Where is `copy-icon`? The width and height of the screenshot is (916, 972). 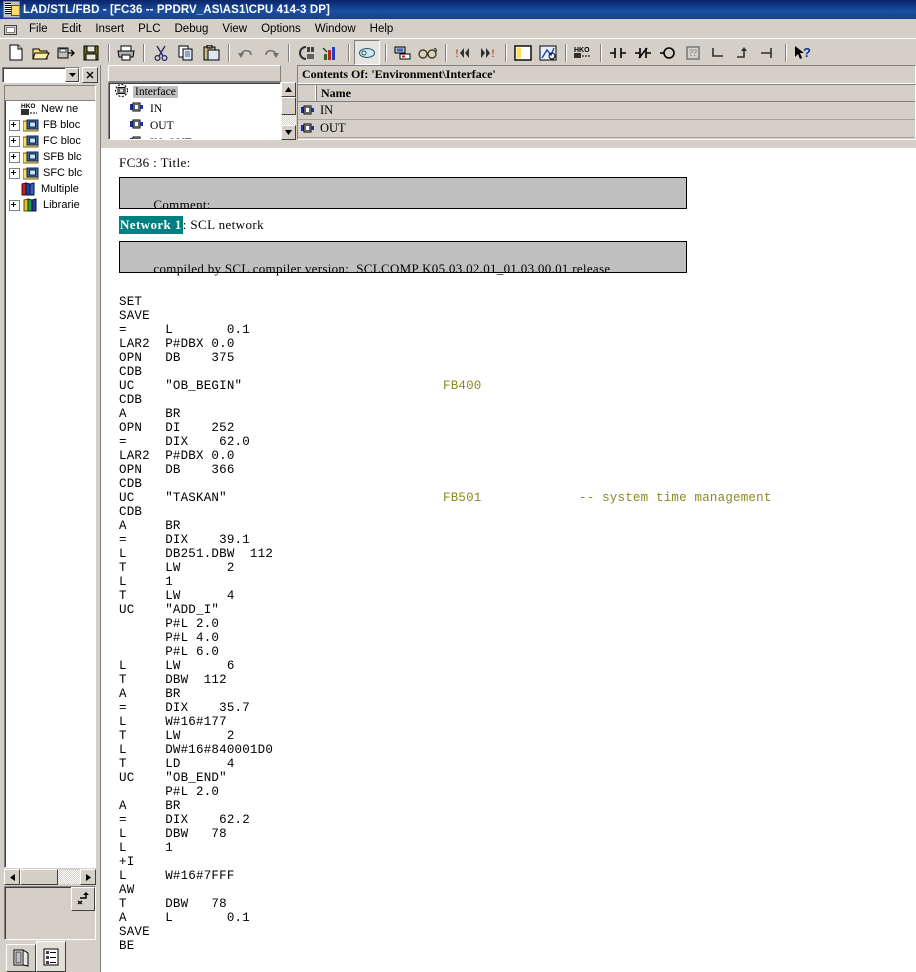 copy-icon is located at coordinates (186, 52).